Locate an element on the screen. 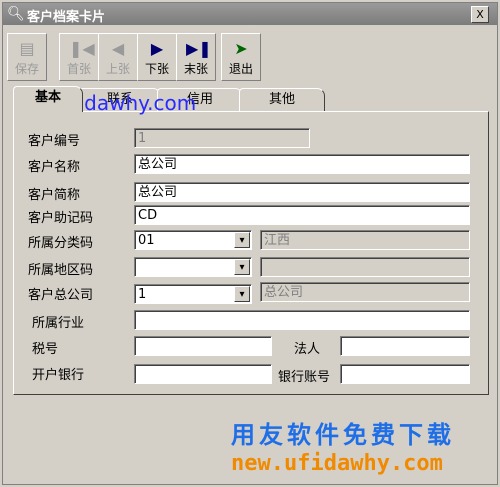 This screenshot has width=500, height=487. customer-code-field: 1 is located at coordinates (222, 138).